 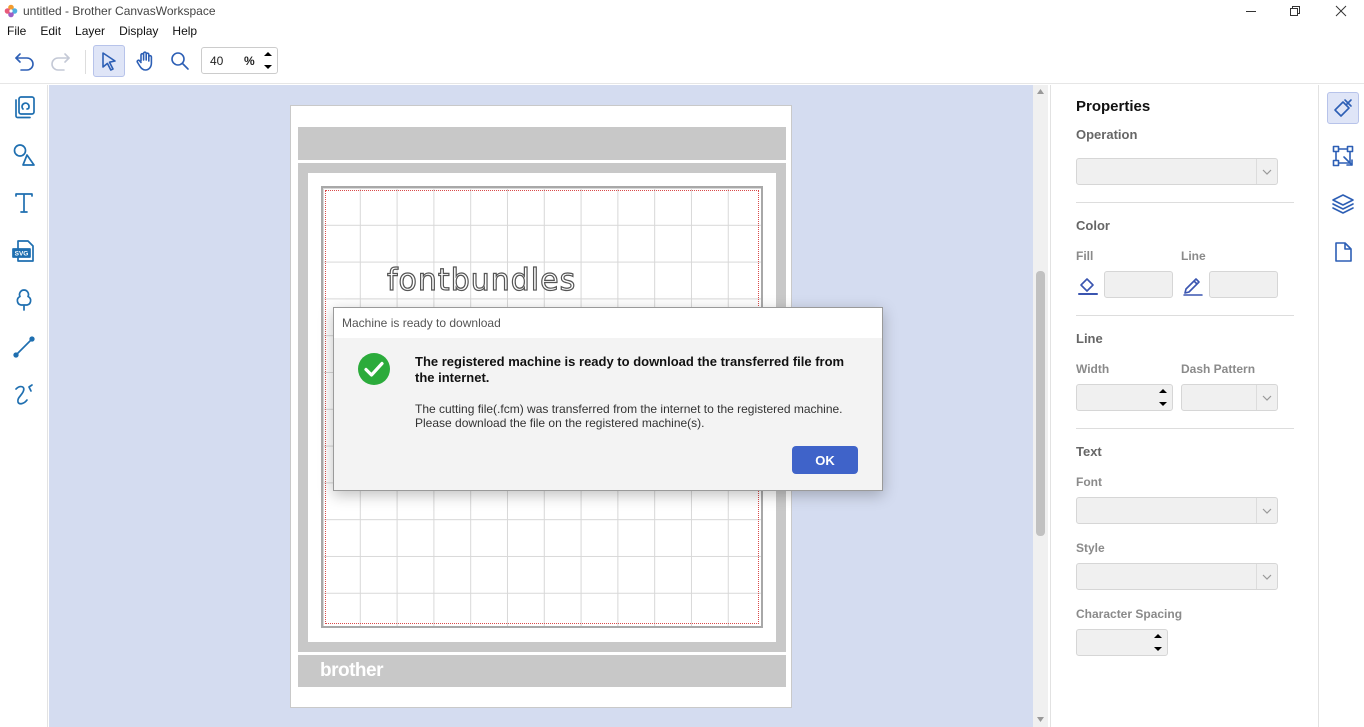 What do you see at coordinates (138, 31) in the screenshot?
I see `menu-display: Display` at bounding box center [138, 31].